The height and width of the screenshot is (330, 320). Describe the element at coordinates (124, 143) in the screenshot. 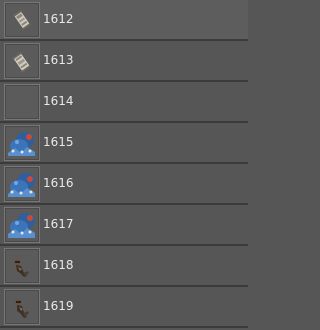

I see `list-item: 1615` at that location.